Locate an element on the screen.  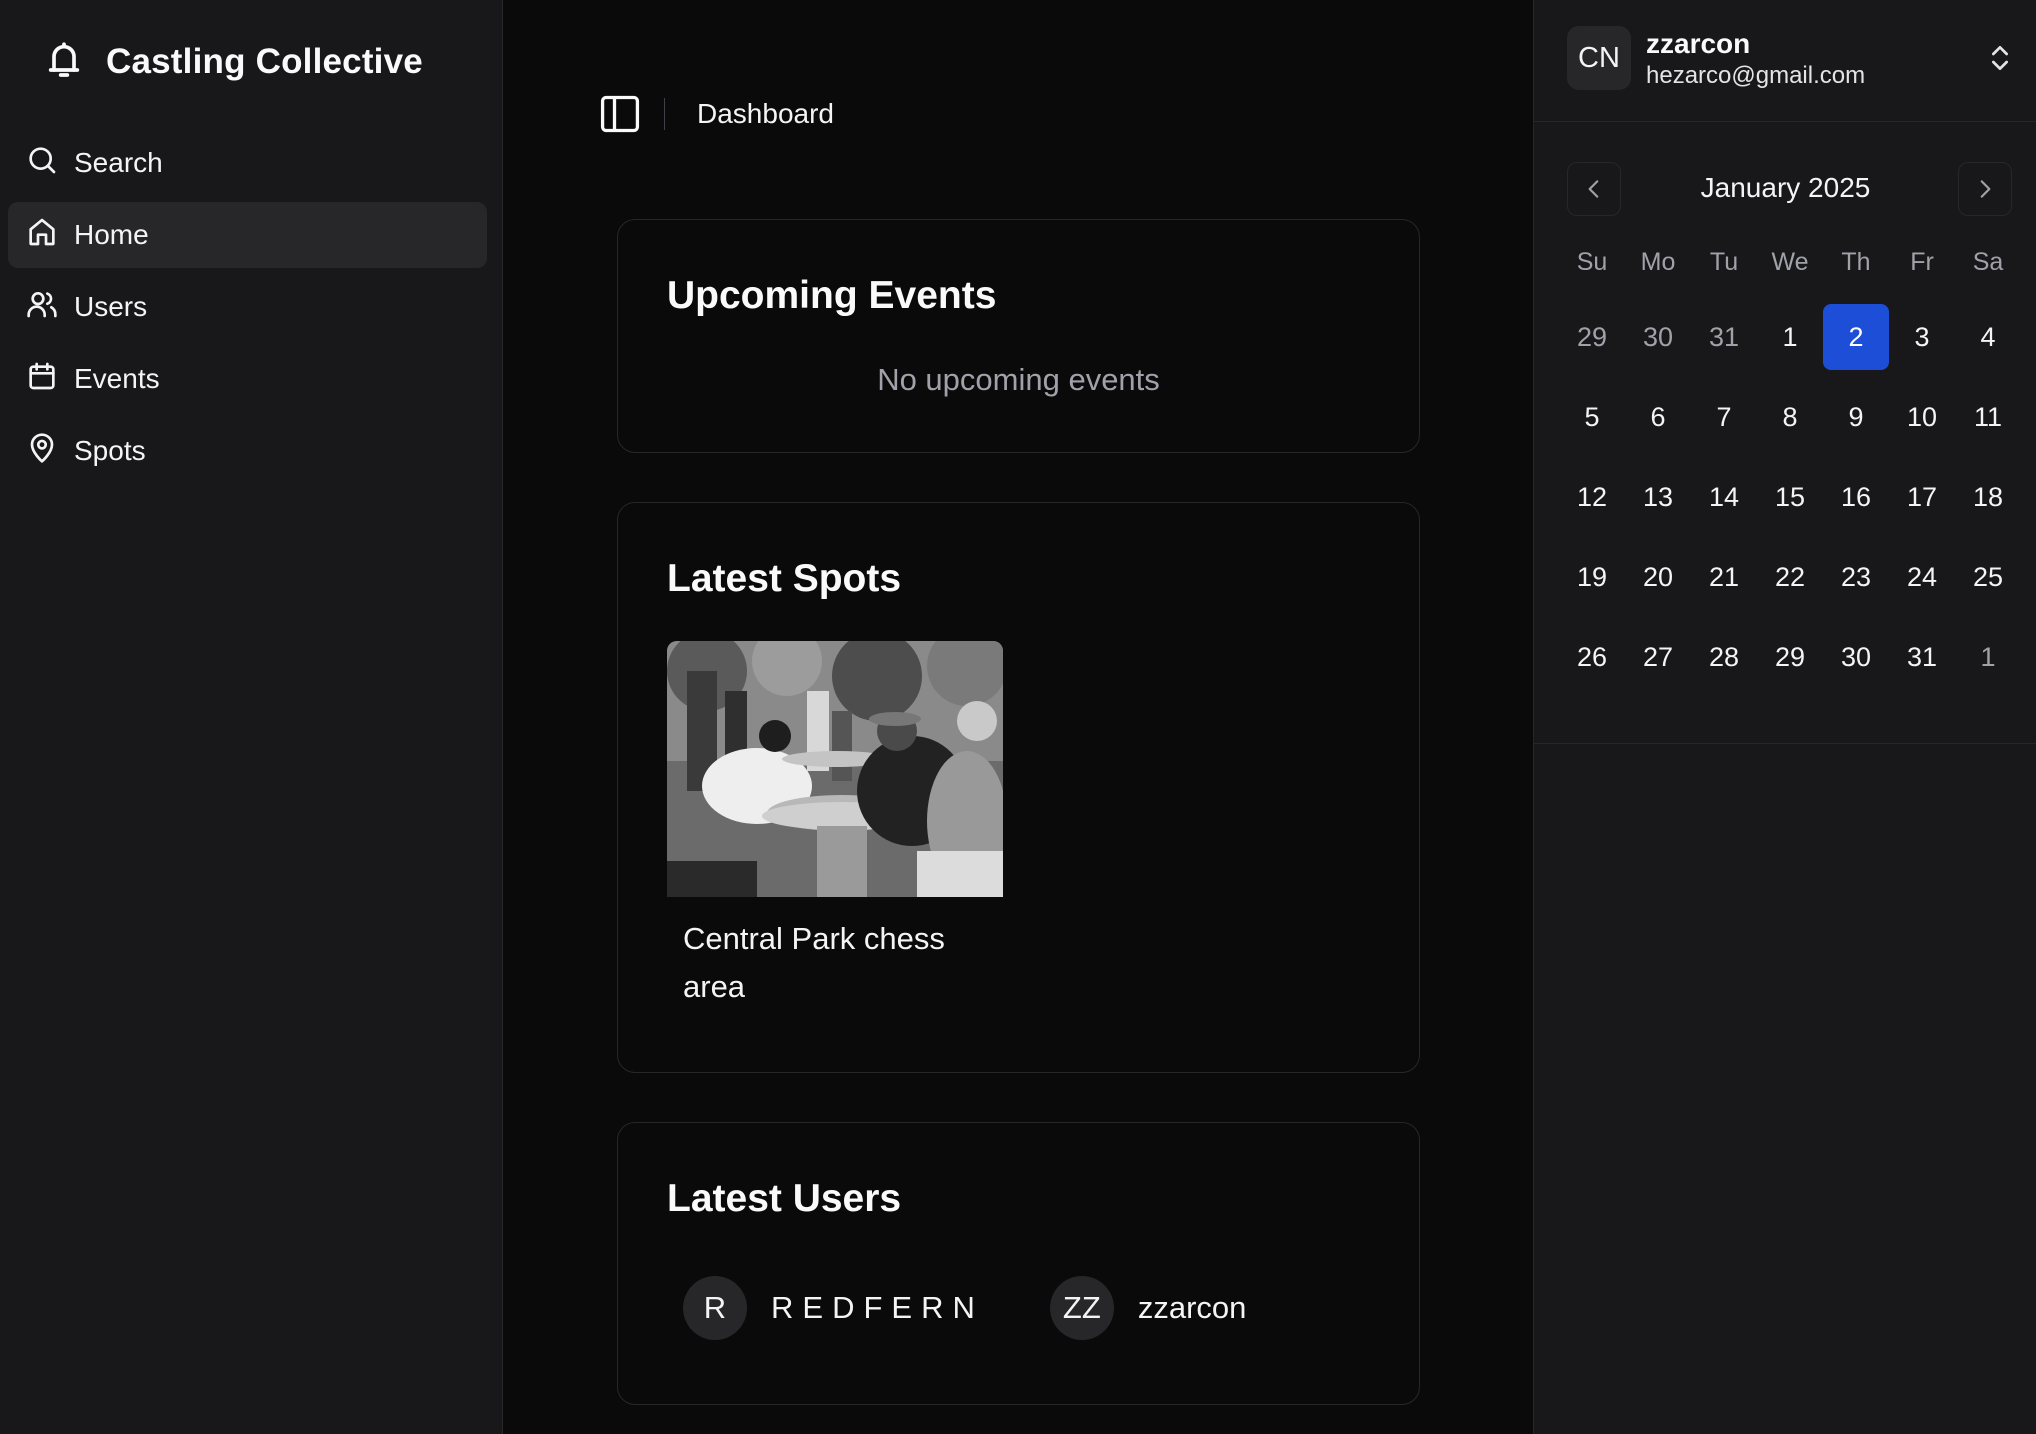
user-item: ZZ zzarcon is located at coordinates (1148, 1308).